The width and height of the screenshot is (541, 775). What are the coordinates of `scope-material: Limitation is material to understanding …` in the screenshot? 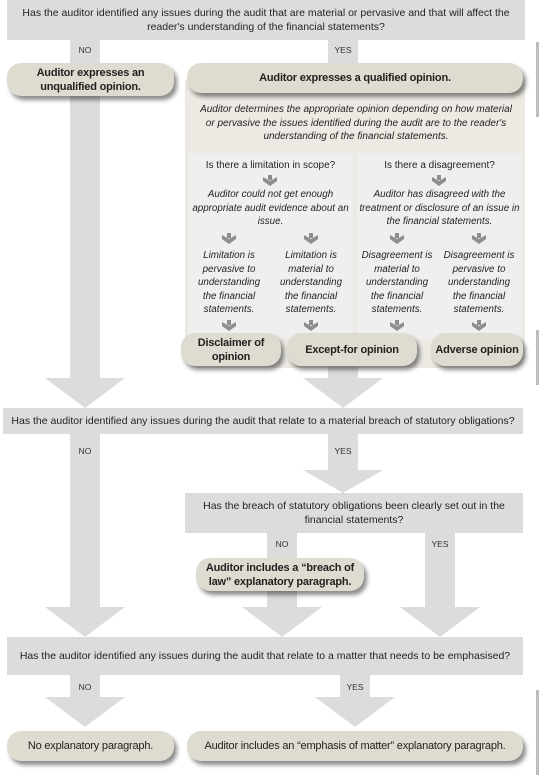 It's located at (311, 282).